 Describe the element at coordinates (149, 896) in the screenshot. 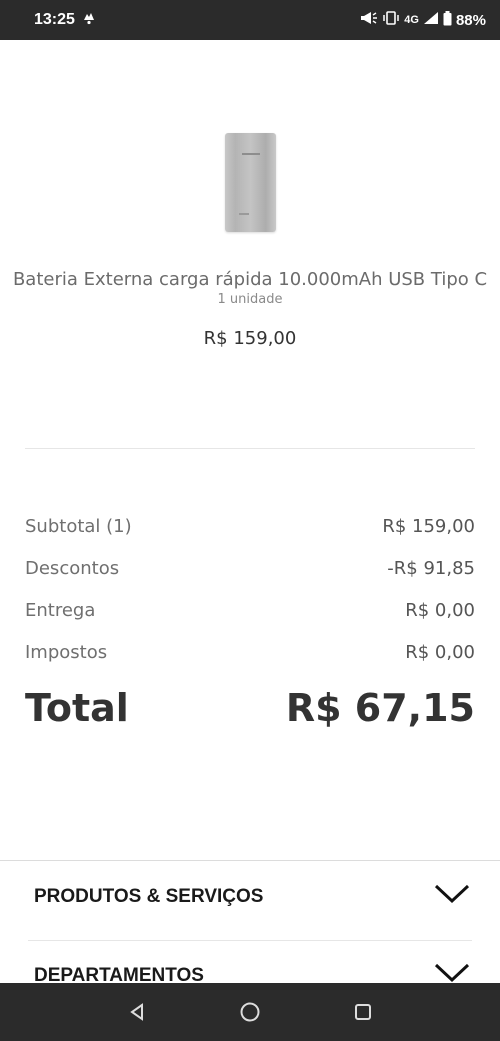

I see `accordion-label: PRODUTOS & SERVIÇOS` at that location.